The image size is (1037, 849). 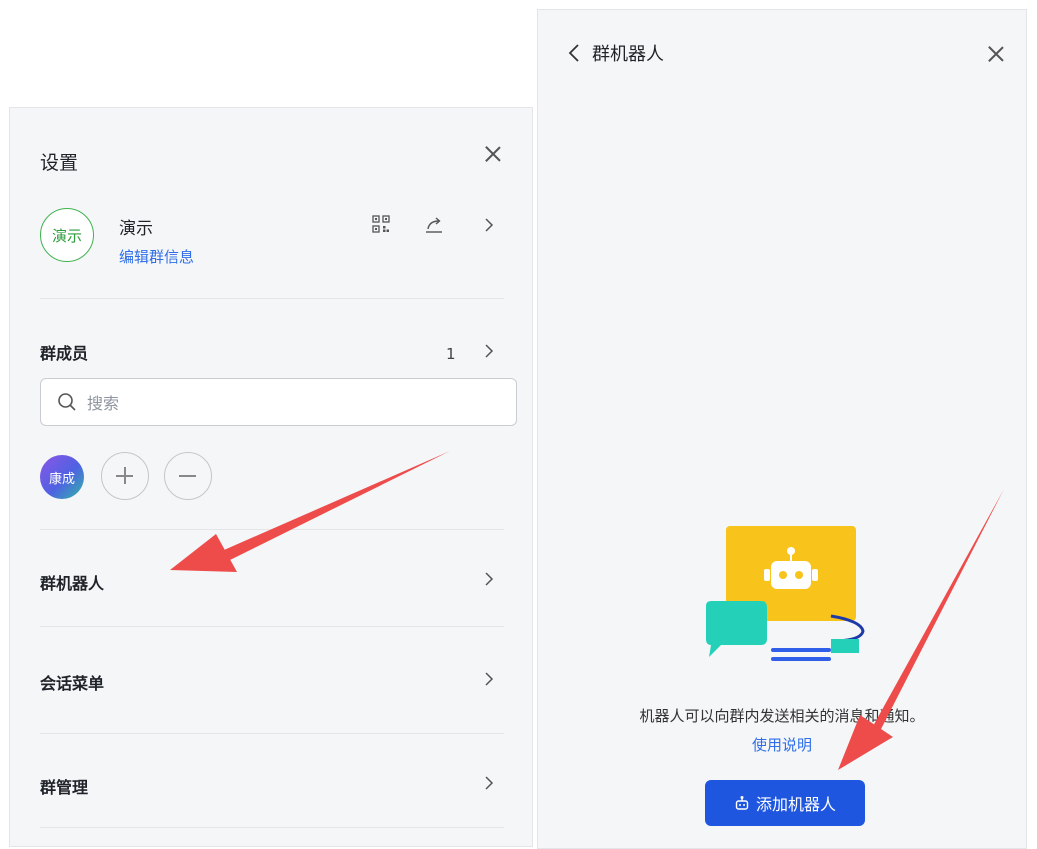 What do you see at coordinates (125, 476) in the screenshot?
I see `add-member-button` at bounding box center [125, 476].